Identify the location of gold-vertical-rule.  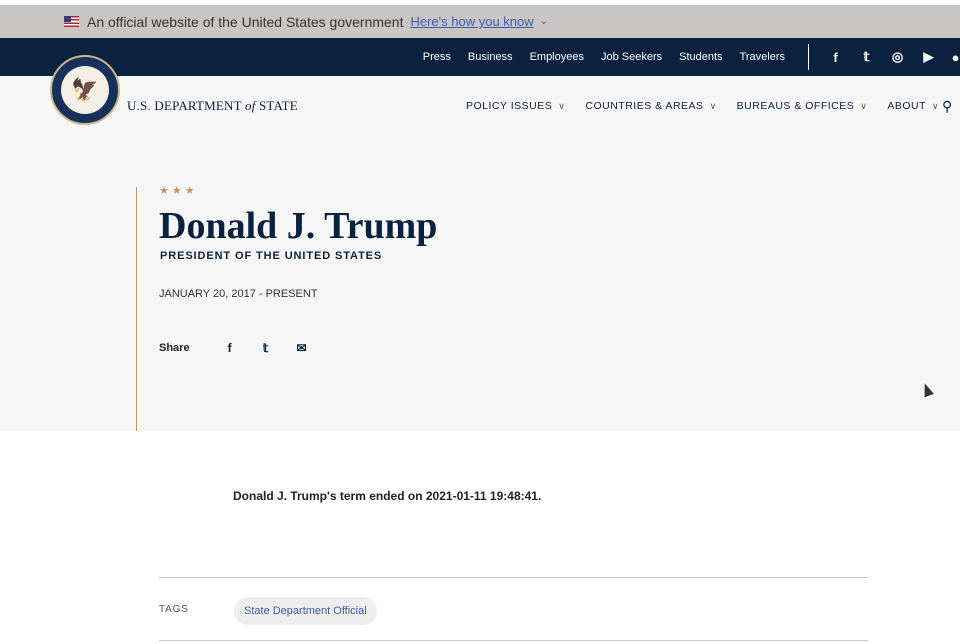
(136, 309).